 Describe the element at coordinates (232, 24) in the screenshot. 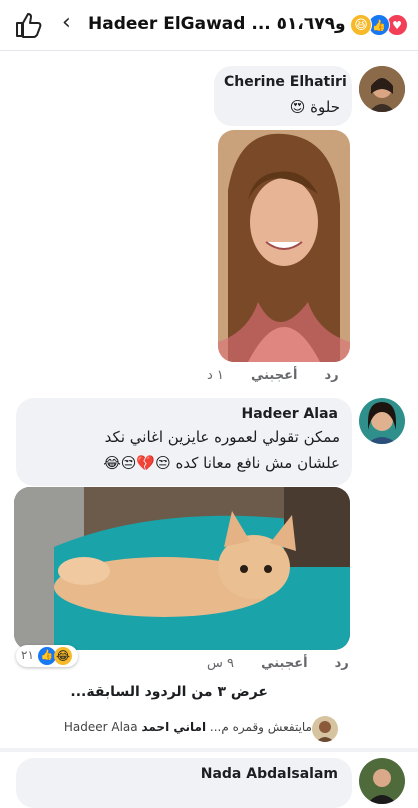

I see `post-title: Hadeer ElGawad ... من و٥١،٦٧٩` at that location.